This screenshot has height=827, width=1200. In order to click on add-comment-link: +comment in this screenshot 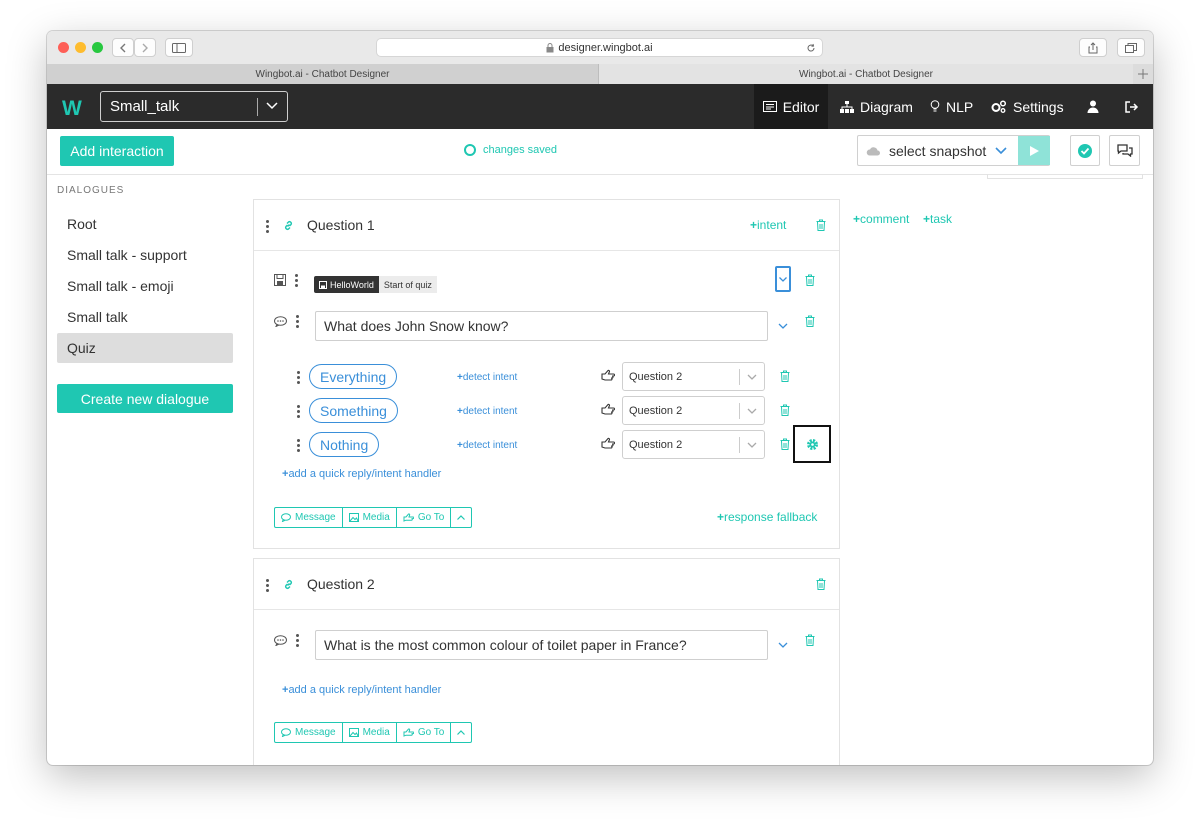, I will do `click(881, 219)`.